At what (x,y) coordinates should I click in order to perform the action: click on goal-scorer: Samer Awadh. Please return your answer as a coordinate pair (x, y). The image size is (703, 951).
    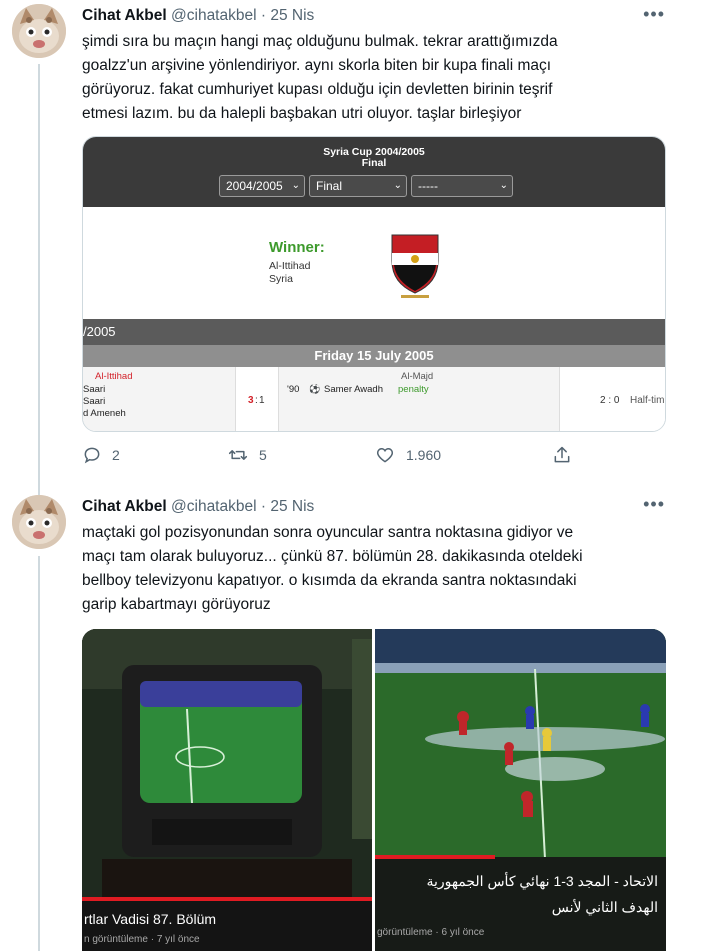
    Looking at the image, I should click on (353, 389).